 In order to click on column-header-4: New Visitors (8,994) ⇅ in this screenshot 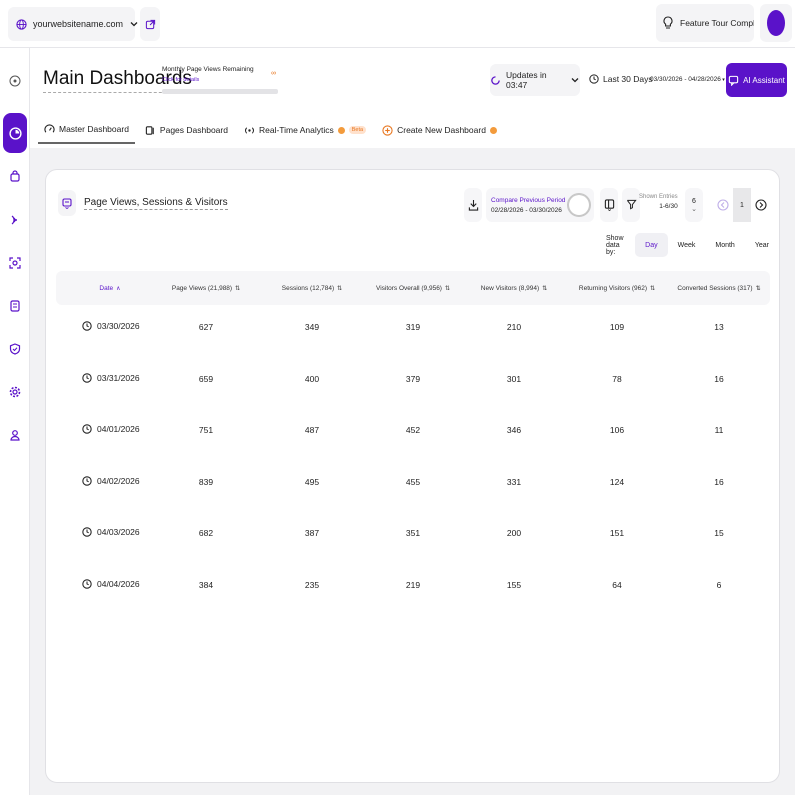, I will do `click(514, 288)`.